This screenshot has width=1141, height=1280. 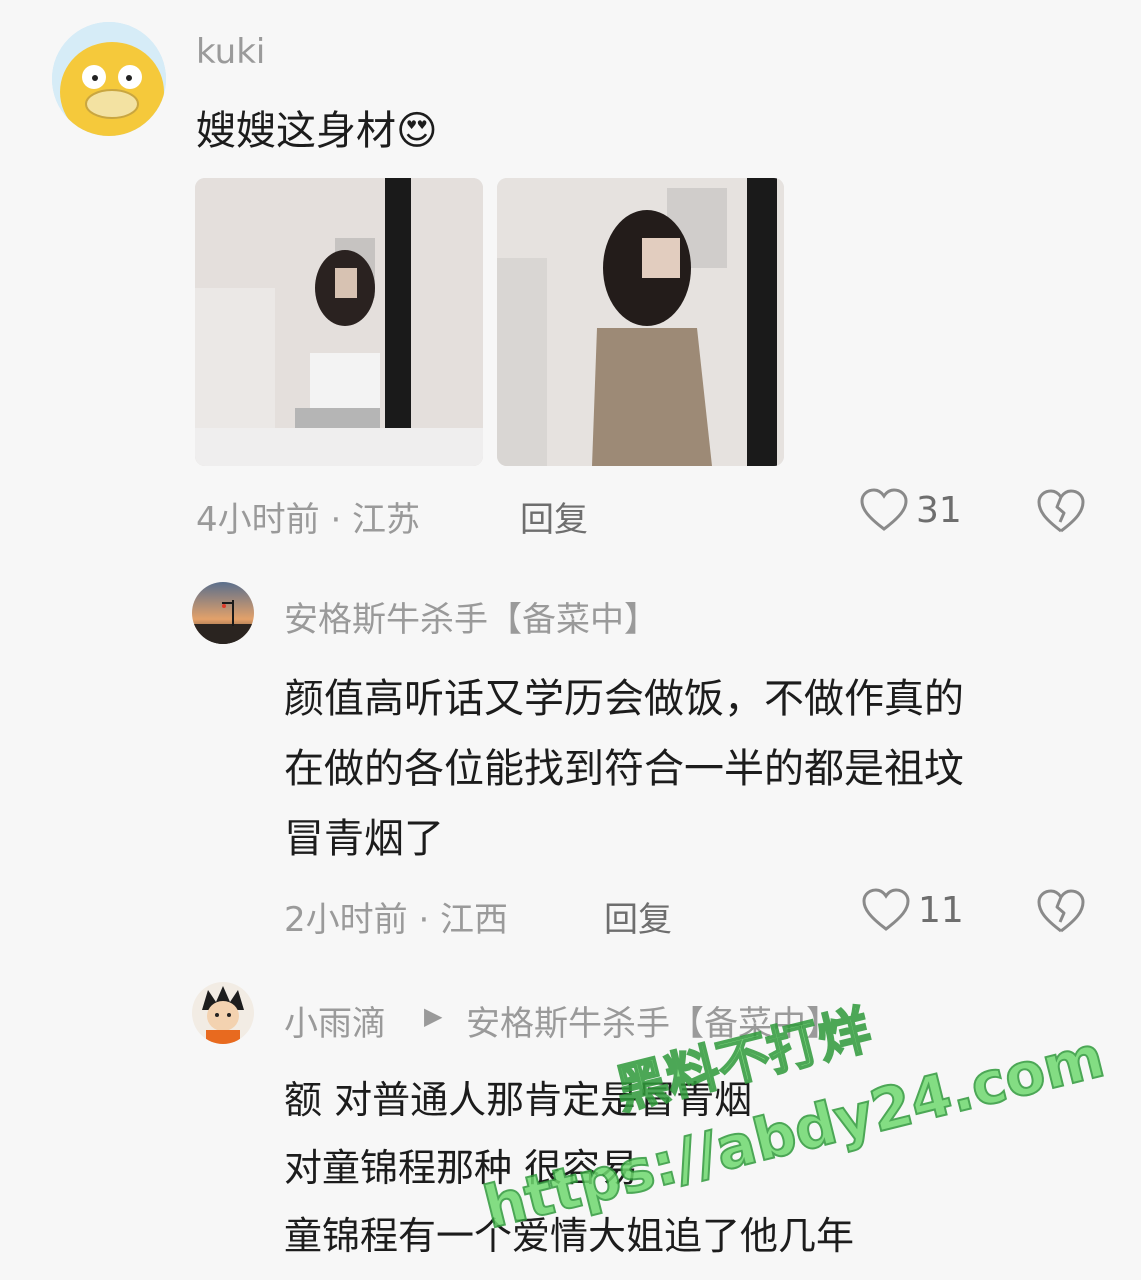 I want to click on comment-text: 嫂嫂这身材😍, so click(x=317, y=131).